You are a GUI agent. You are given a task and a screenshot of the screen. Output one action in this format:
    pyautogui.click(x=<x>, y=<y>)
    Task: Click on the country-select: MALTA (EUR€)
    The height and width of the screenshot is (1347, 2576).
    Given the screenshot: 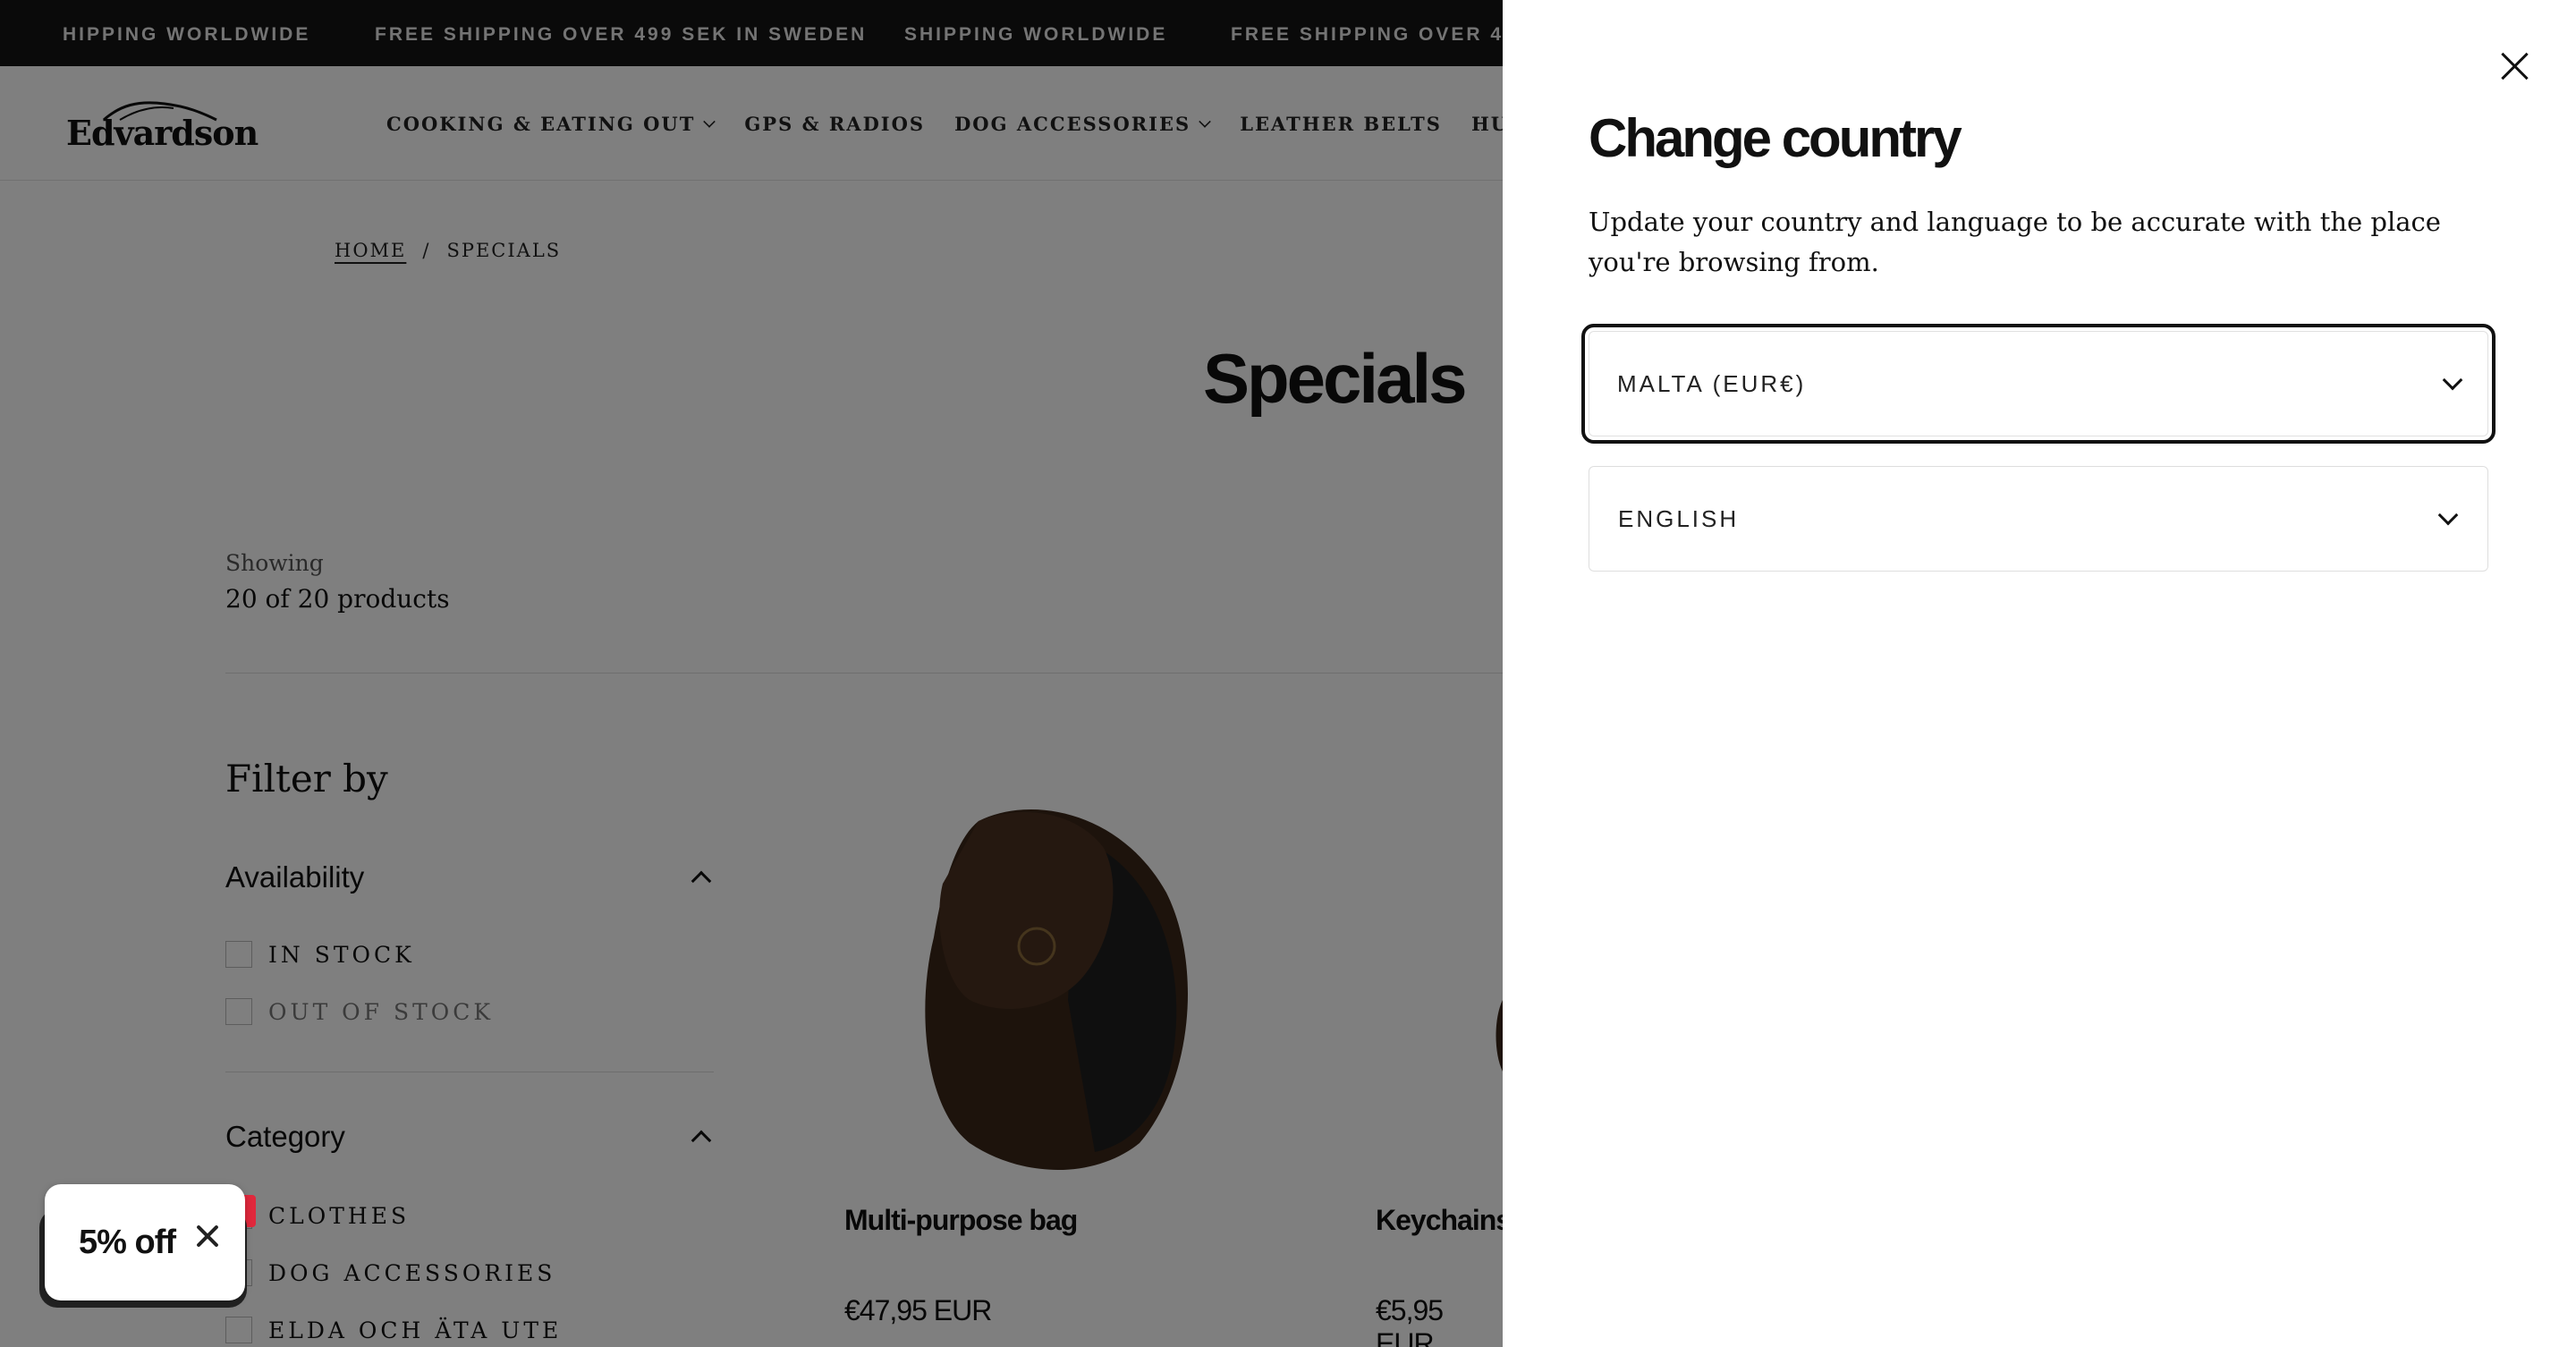 What is the action you would take?
    pyautogui.click(x=2038, y=384)
    